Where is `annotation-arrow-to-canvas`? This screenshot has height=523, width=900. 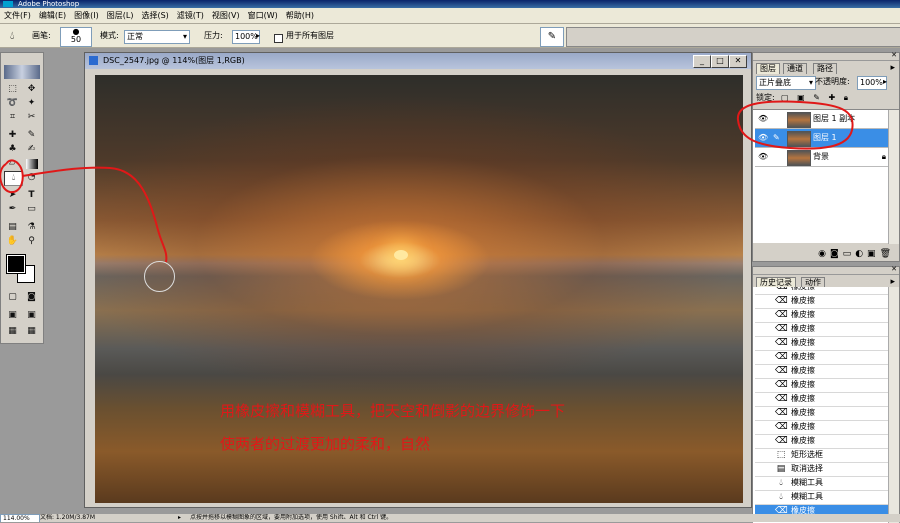 annotation-arrow-to-canvas is located at coordinates (94, 214).